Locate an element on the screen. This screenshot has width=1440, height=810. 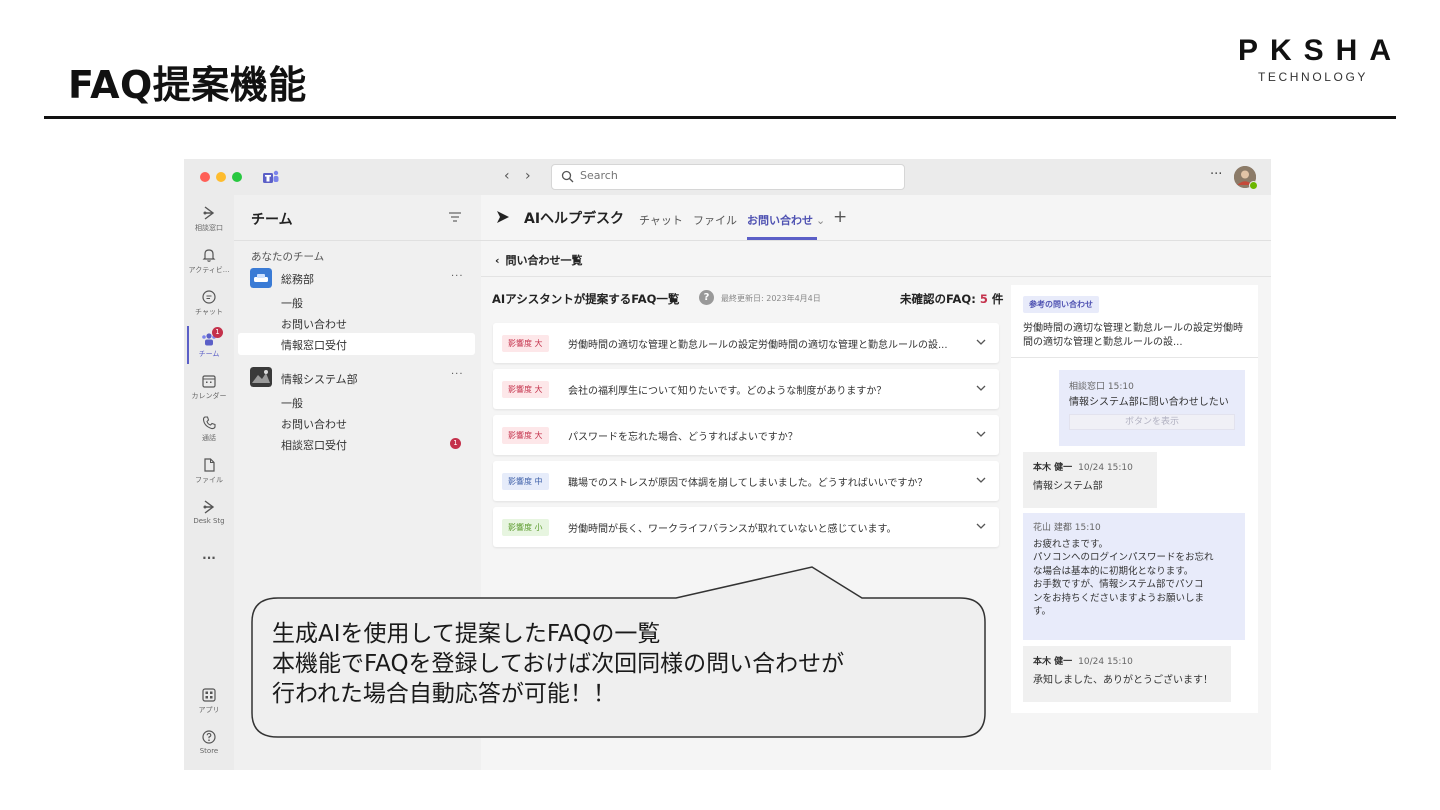
window-minimize-dot is located at coordinates (221, 177).